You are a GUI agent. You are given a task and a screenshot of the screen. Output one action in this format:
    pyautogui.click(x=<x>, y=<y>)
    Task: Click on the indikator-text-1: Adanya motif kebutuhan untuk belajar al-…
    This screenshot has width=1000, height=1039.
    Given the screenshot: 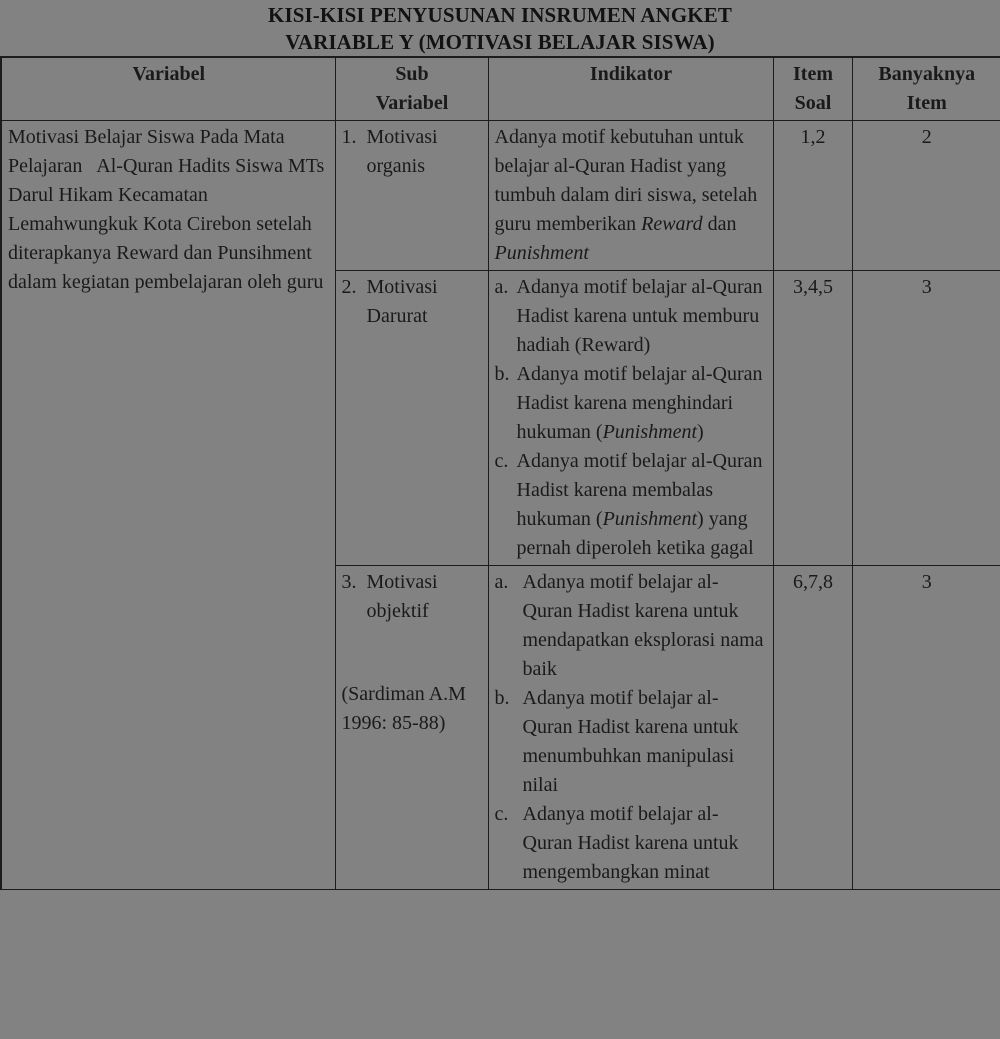 What is the action you would take?
    pyautogui.click(x=631, y=195)
    